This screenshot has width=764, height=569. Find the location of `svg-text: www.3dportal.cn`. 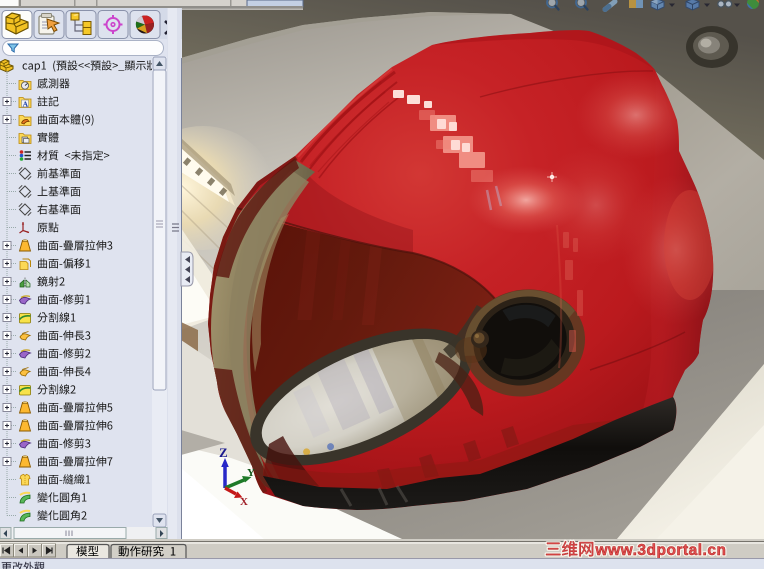

svg-text: www.3dportal.cn is located at coordinates (661, 550).